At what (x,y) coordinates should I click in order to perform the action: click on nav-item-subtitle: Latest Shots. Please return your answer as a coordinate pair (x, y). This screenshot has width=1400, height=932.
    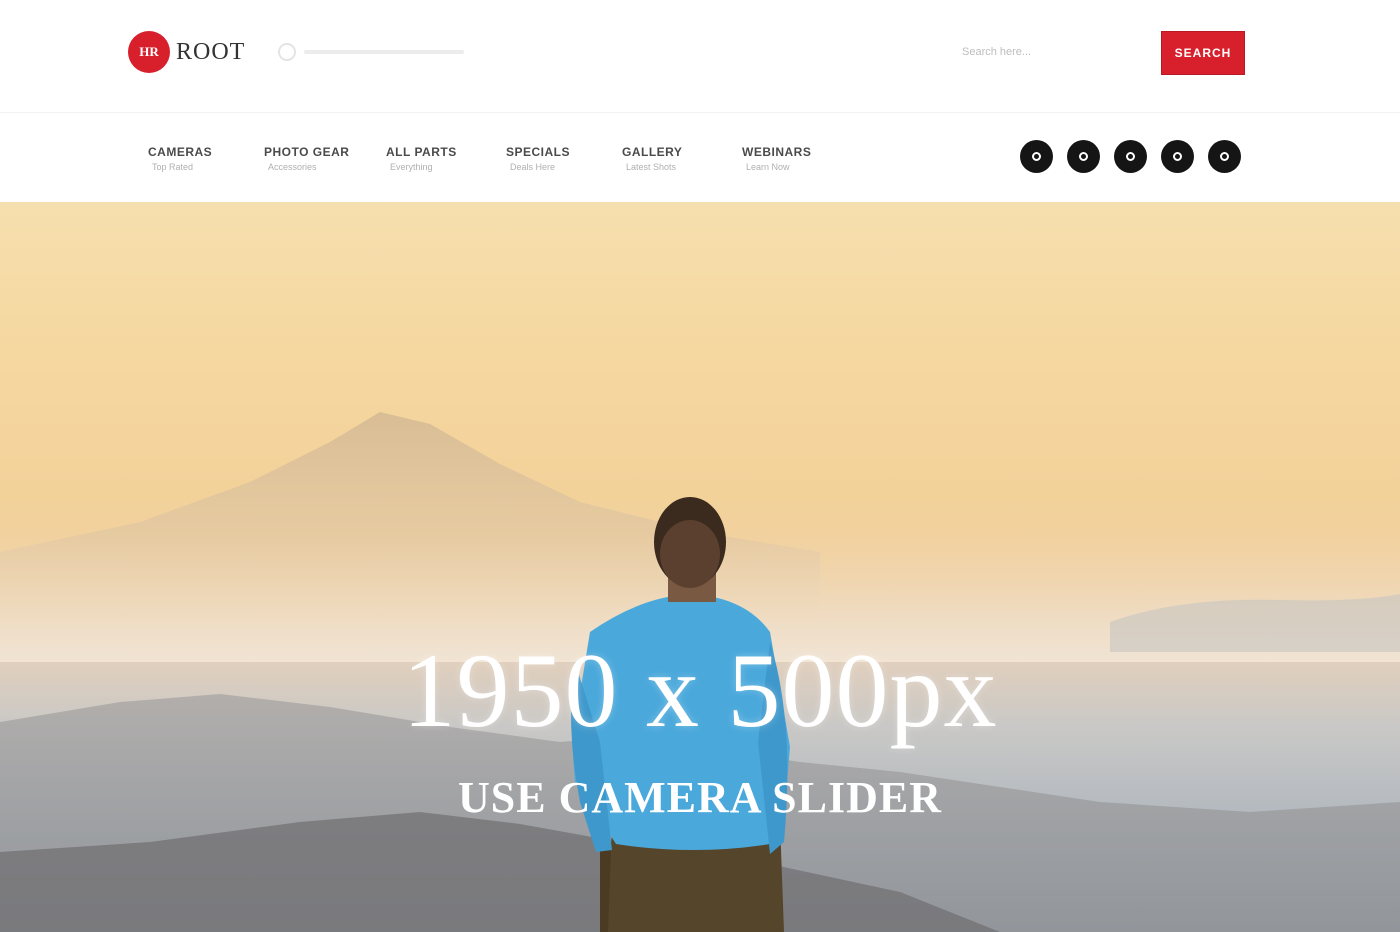
    Looking at the image, I should click on (651, 167).